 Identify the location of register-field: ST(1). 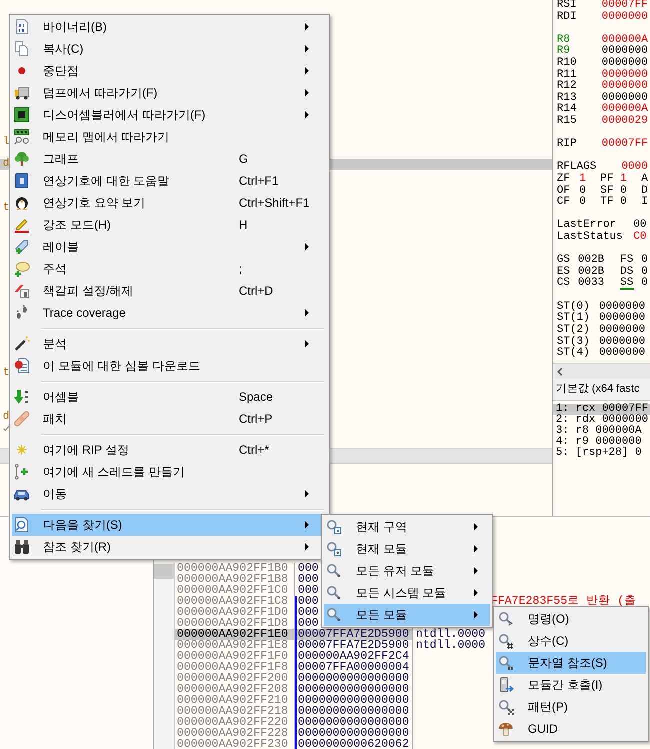
(573, 319).